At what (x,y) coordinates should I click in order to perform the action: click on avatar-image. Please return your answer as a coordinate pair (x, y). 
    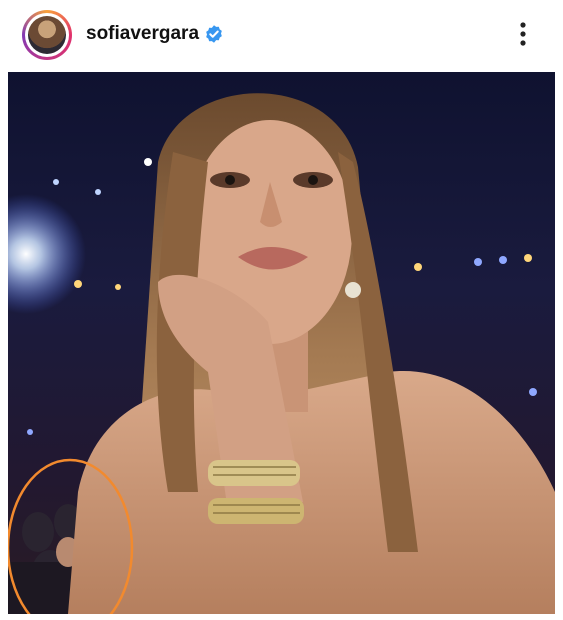
    Looking at the image, I should click on (47, 35).